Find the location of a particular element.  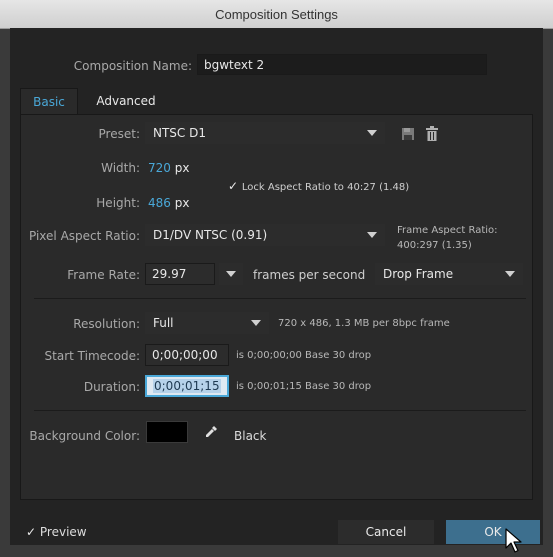

preset-label: Preset: is located at coordinates (119, 134).